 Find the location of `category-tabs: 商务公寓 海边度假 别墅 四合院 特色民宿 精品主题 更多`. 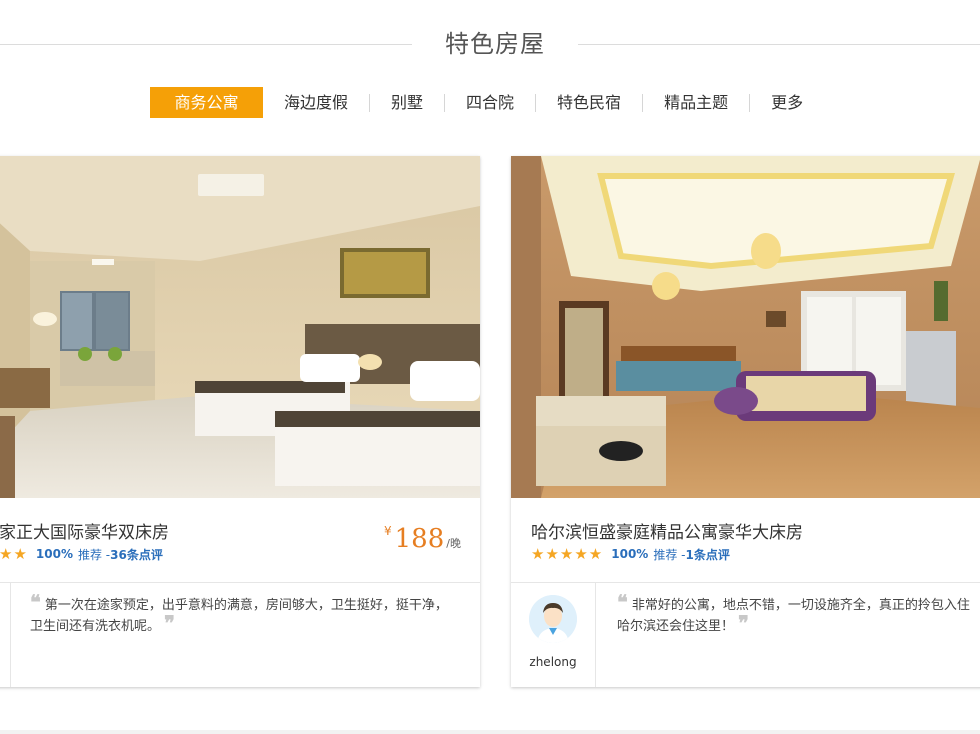

category-tabs: 商务公寓 海边度假 别墅 四合院 特色民宿 精品主题 更多 is located at coordinates (476, 102).